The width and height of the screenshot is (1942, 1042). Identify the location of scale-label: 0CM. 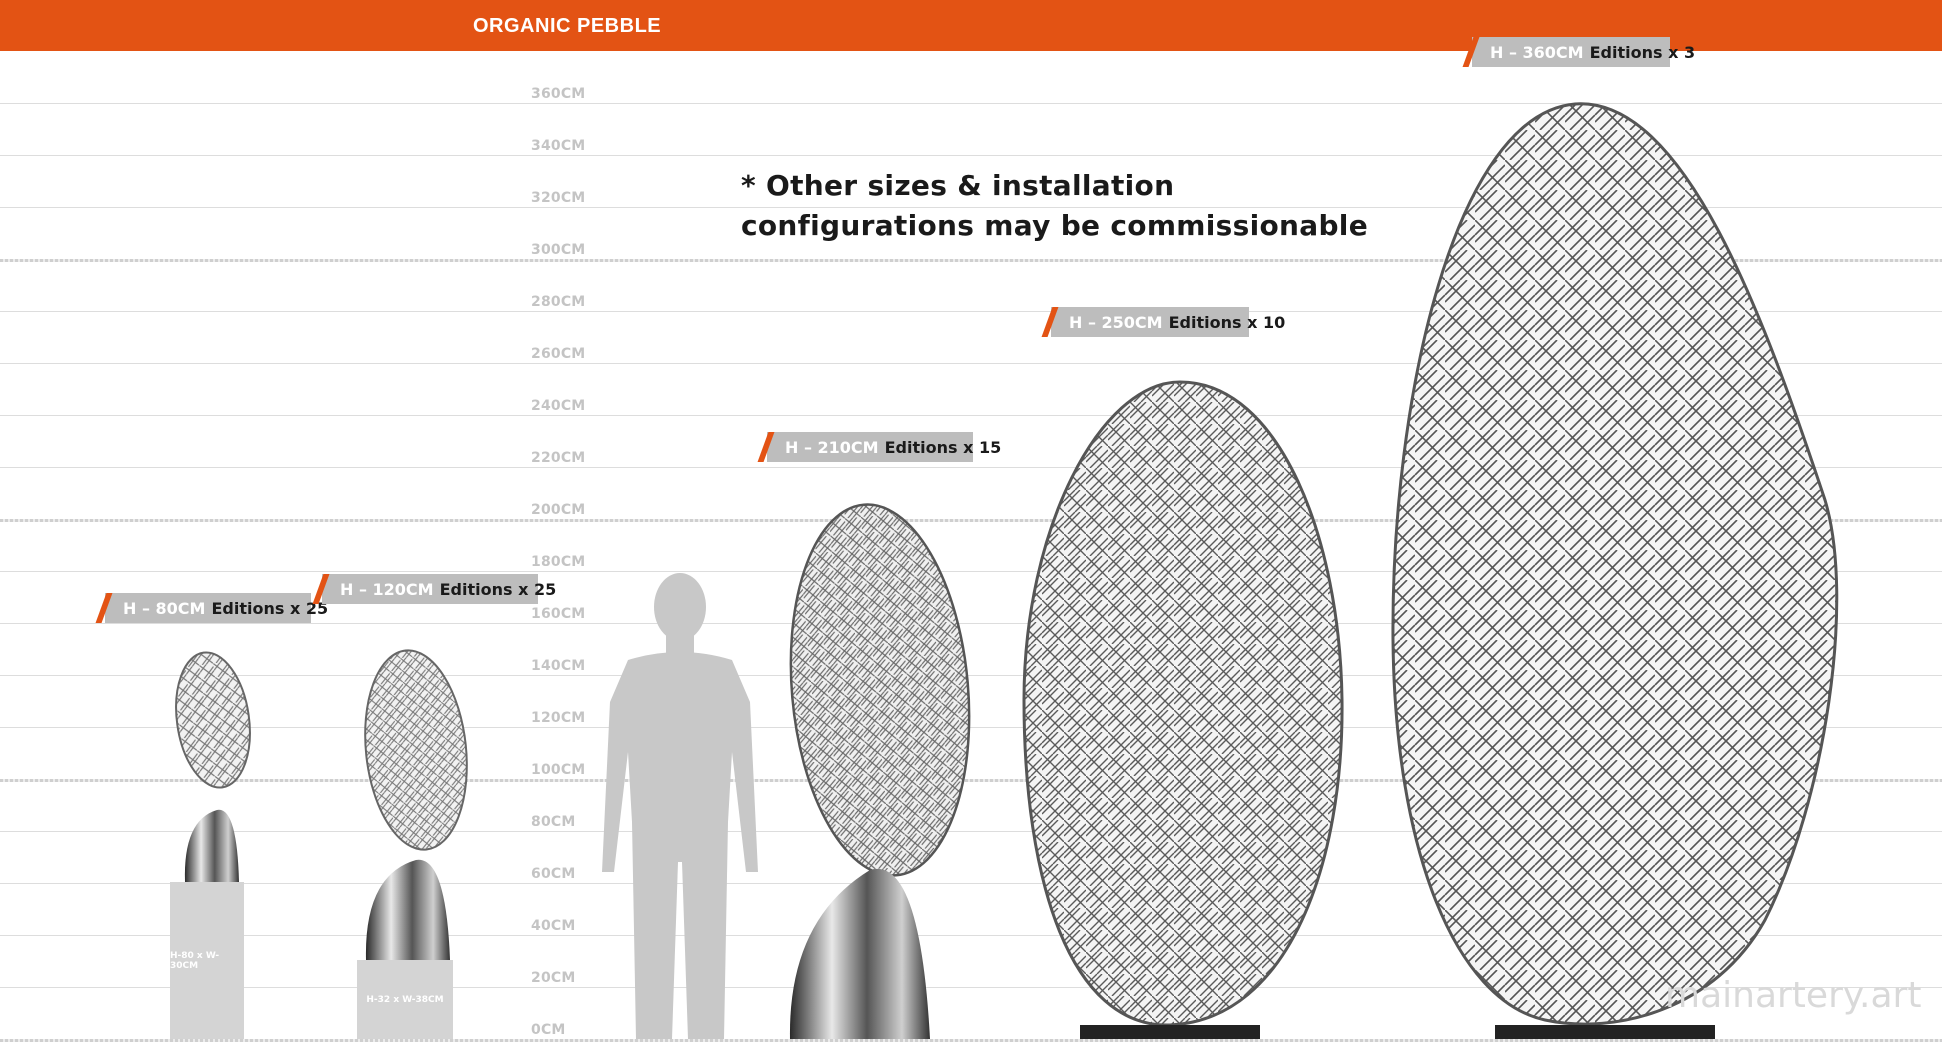
(548, 1030).